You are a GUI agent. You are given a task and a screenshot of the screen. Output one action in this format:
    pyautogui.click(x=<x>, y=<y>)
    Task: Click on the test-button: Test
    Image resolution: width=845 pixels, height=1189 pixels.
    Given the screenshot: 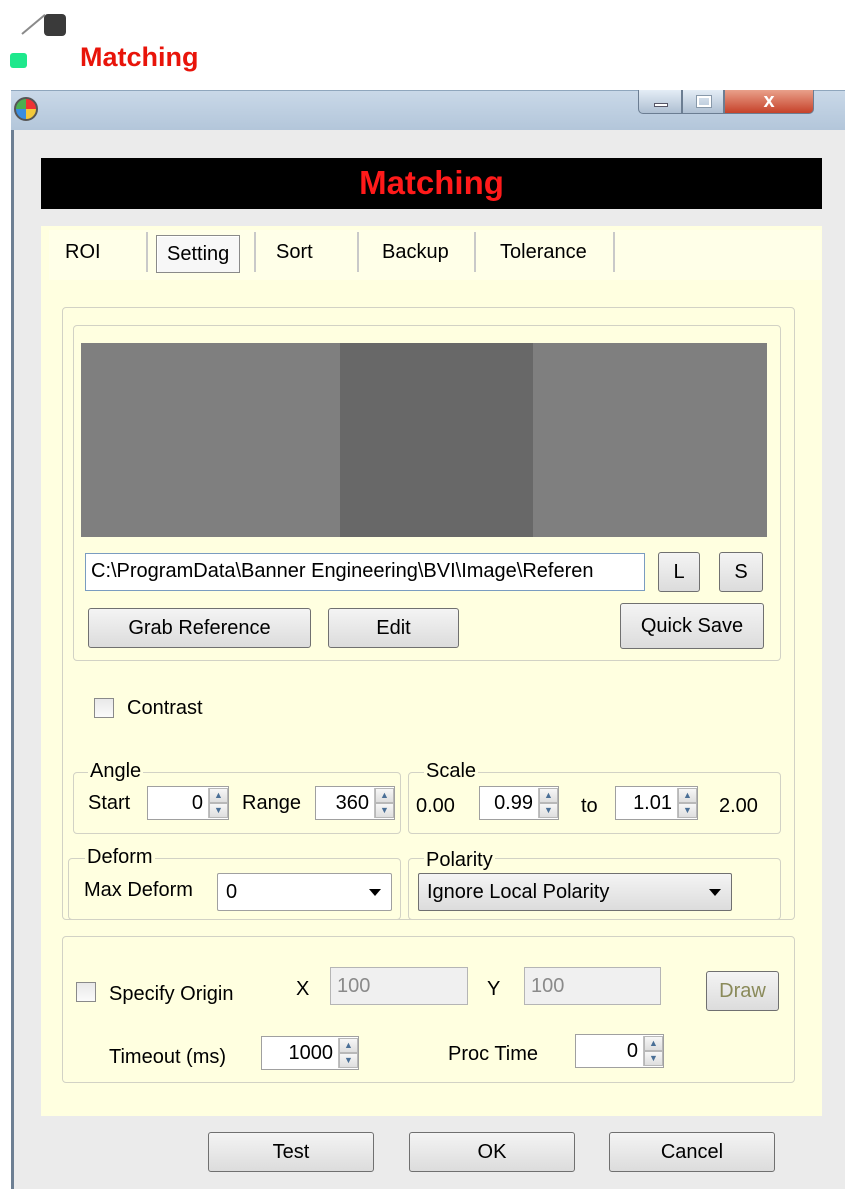 What is the action you would take?
    pyautogui.click(x=291, y=1152)
    